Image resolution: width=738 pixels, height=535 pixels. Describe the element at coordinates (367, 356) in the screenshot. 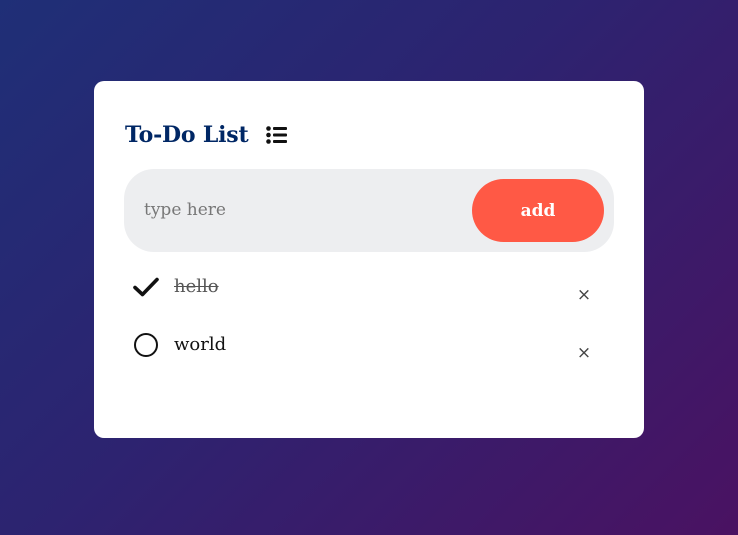

I see `todo-item: world ×` at that location.